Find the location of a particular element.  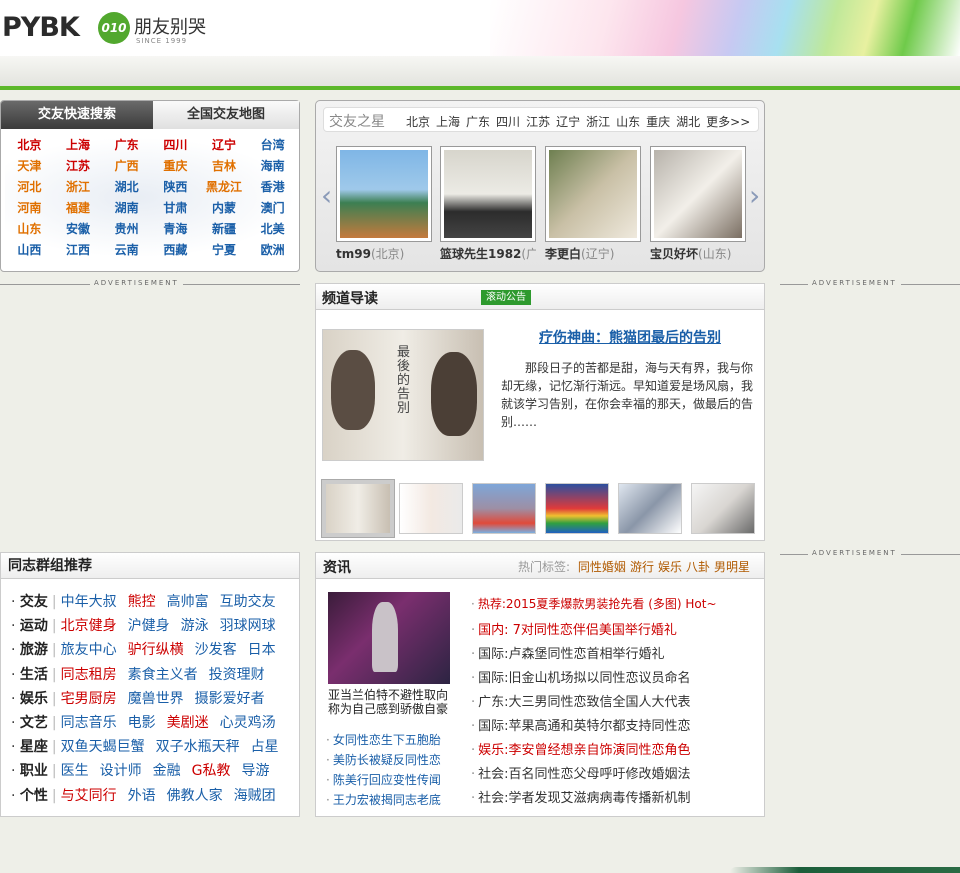

stars-city-link: 湖北 is located at coordinates (688, 122).